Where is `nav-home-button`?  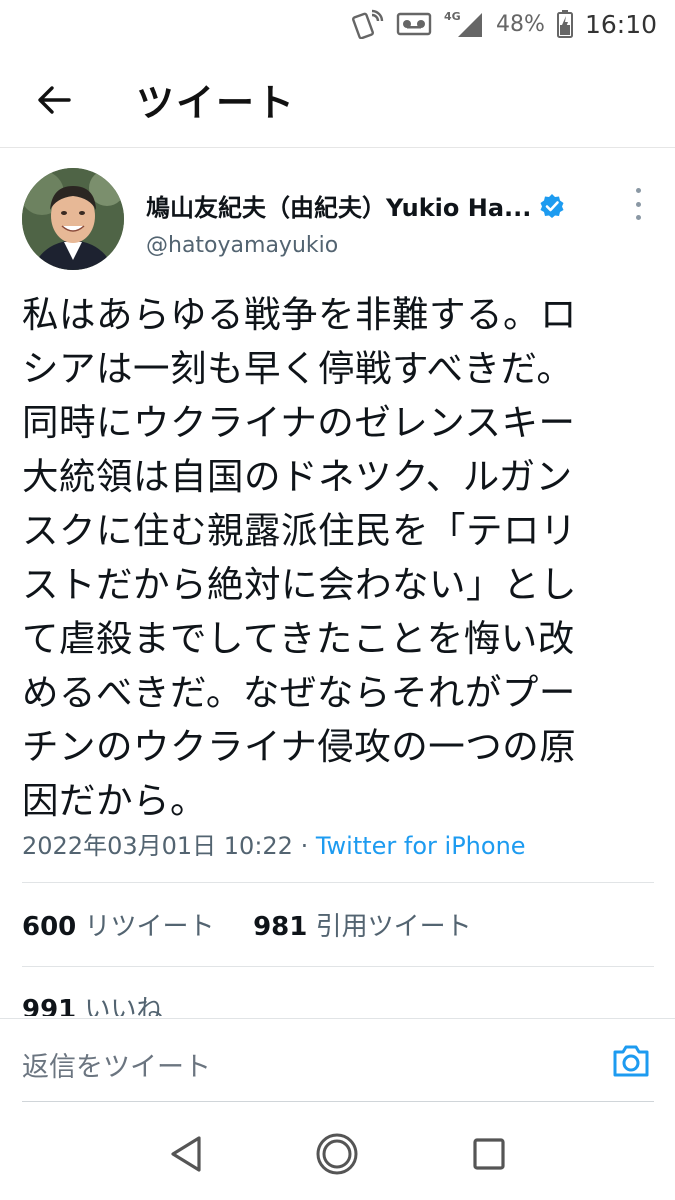 nav-home-button is located at coordinates (337, 1154).